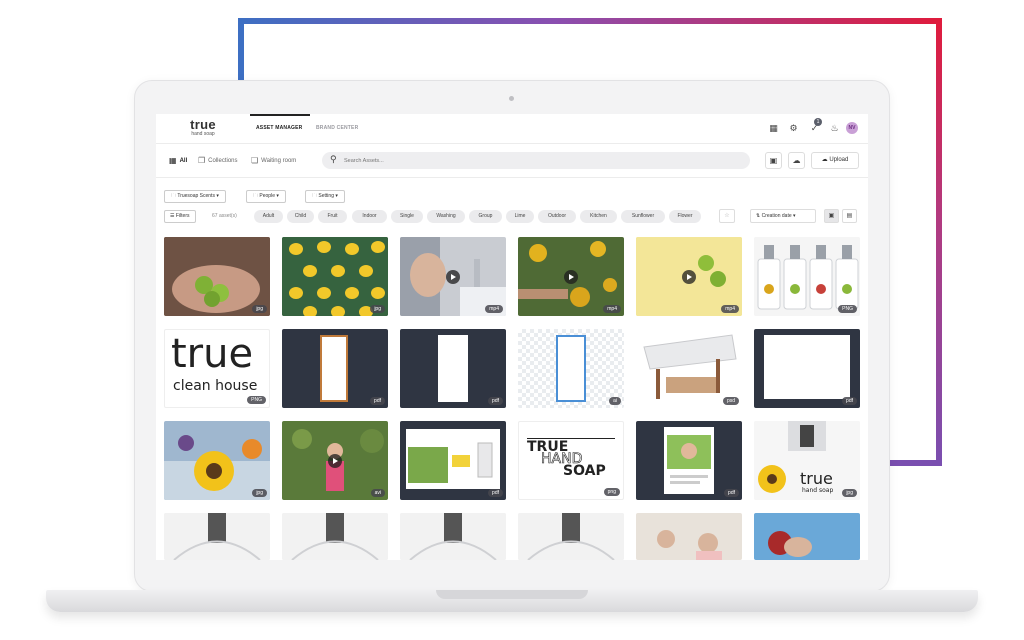  Describe the element at coordinates (847, 309) in the screenshot. I see `file-type-badge: PNG` at that location.